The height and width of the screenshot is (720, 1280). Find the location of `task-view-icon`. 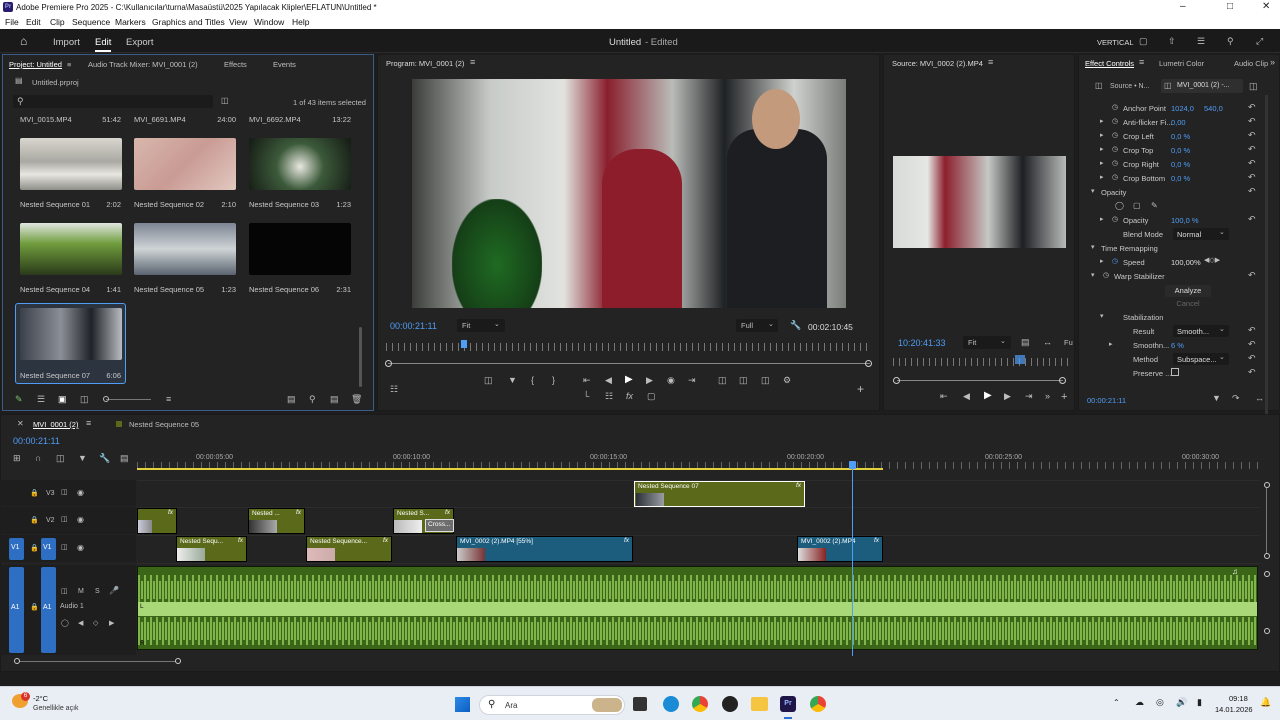

task-view-icon is located at coordinates (640, 704).